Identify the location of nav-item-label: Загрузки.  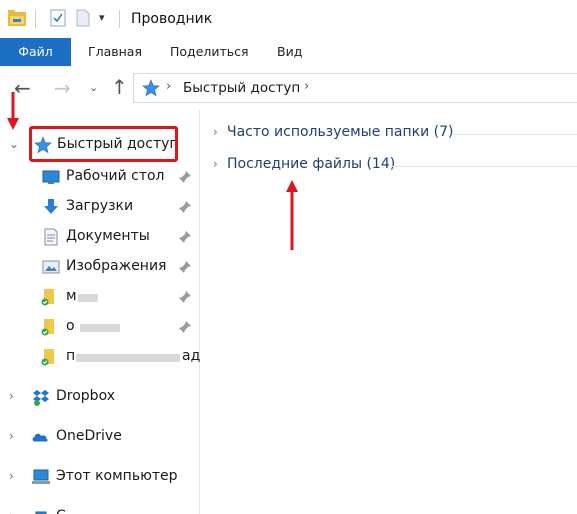
(100, 206).